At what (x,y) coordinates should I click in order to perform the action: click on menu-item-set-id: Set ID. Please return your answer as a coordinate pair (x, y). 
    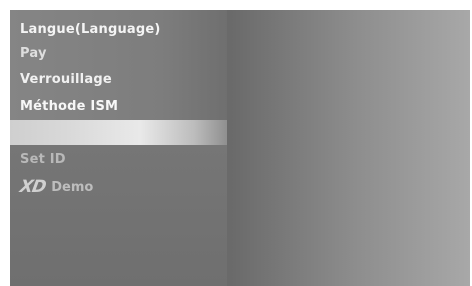
    Looking at the image, I should click on (43, 159).